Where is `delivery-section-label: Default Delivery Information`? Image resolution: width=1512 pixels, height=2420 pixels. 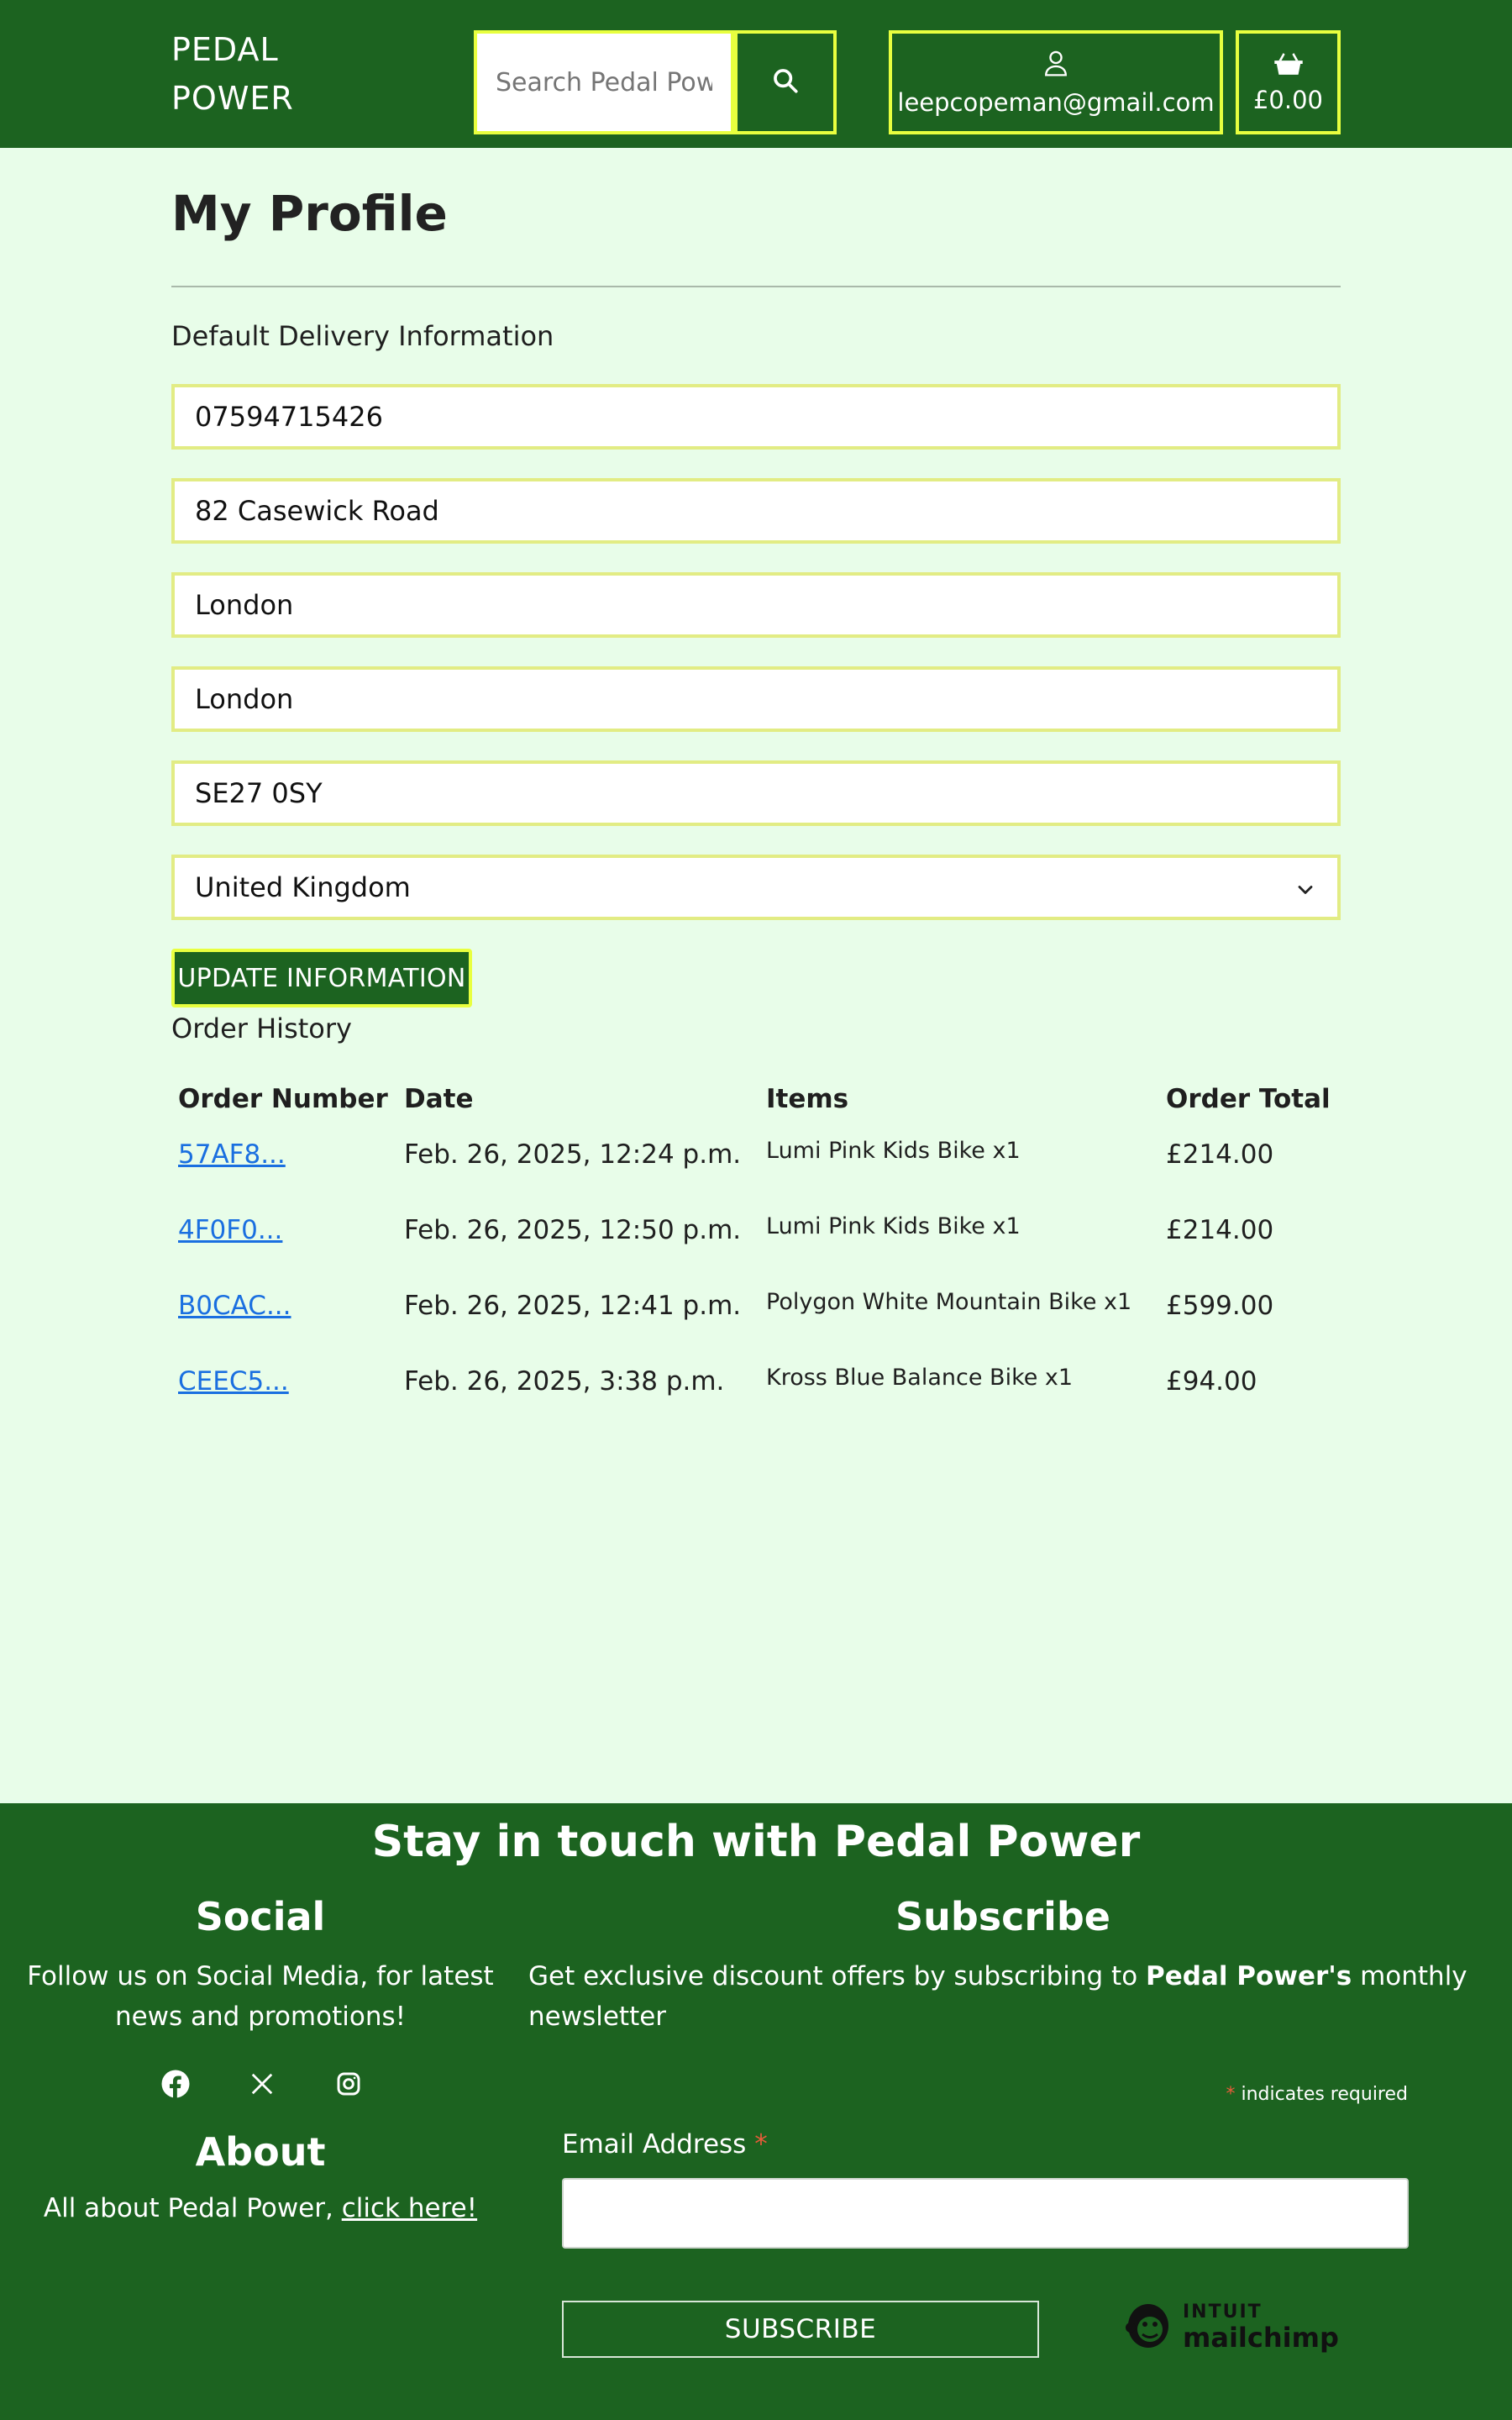 delivery-section-label: Default Delivery Information is located at coordinates (362, 336).